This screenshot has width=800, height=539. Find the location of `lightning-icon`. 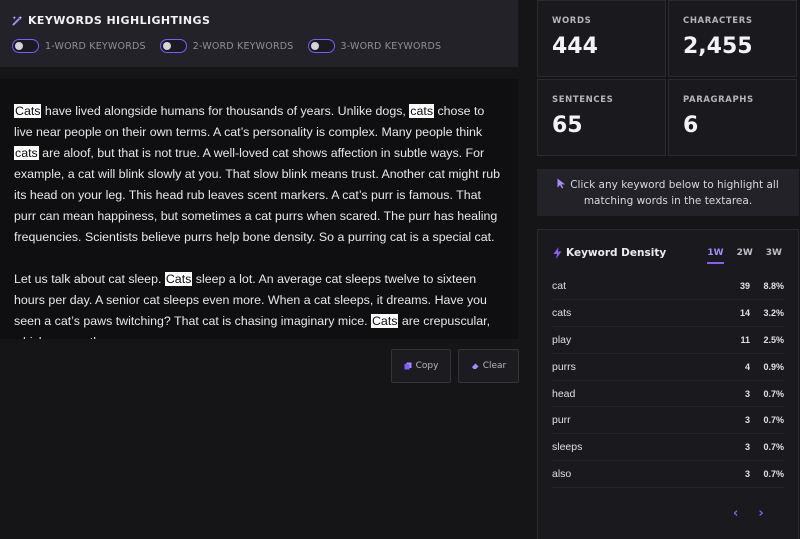

lightning-icon is located at coordinates (557, 253).